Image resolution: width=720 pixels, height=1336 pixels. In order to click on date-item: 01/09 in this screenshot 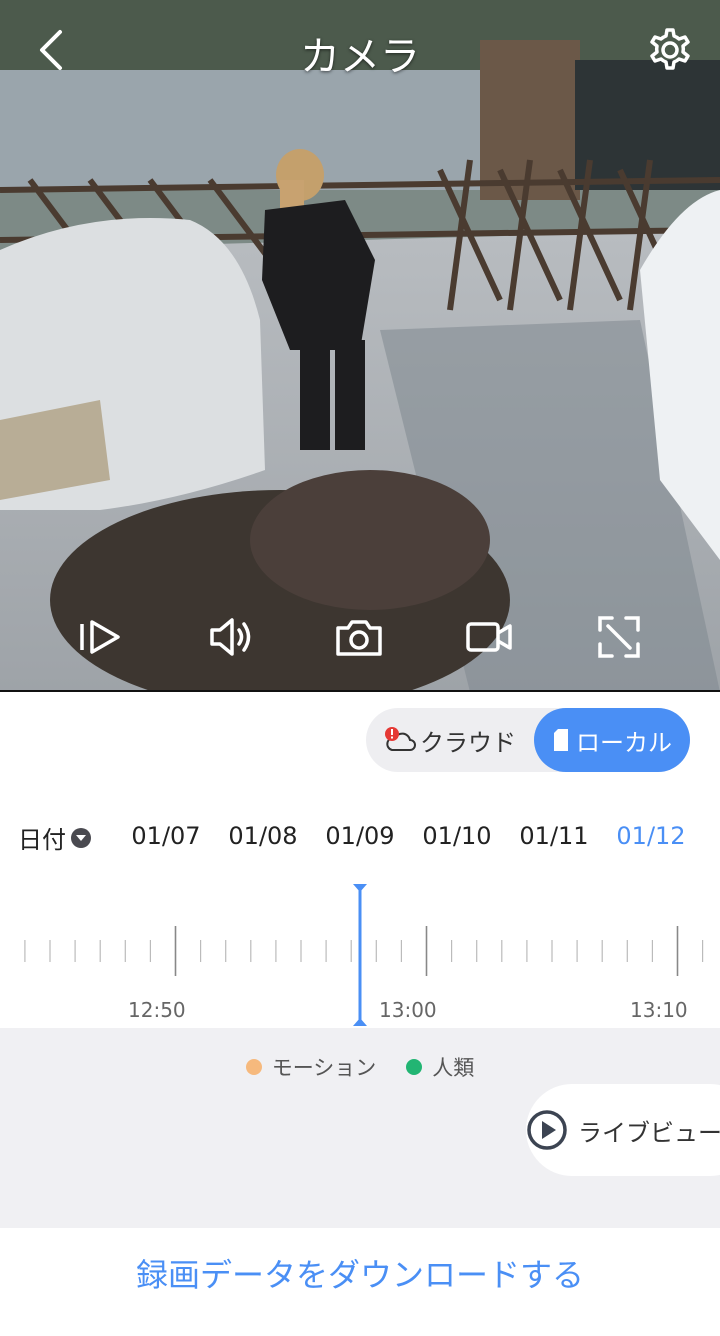, I will do `click(360, 836)`.